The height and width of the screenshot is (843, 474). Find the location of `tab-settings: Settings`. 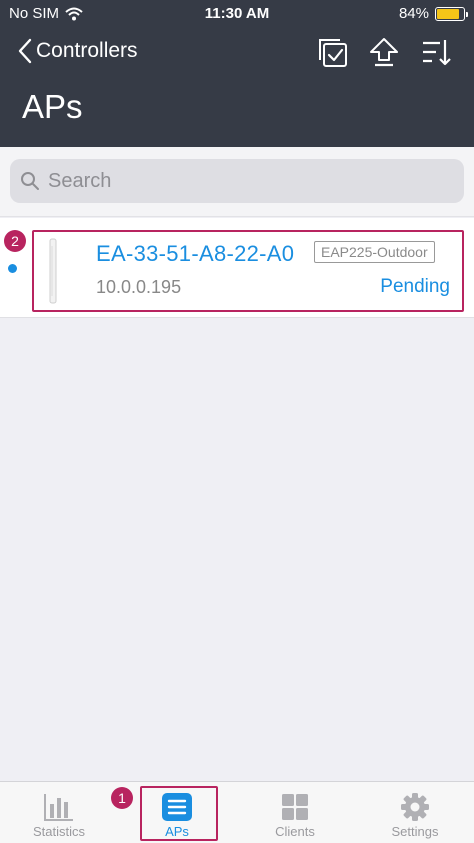

tab-settings: Settings is located at coordinates (415, 812).